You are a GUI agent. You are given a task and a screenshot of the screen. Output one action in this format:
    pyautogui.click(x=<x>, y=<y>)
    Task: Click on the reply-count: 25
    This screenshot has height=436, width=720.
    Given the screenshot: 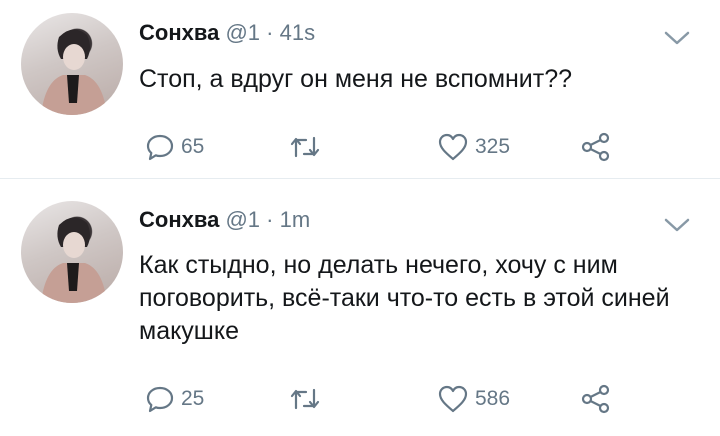 What is the action you would take?
    pyautogui.click(x=193, y=398)
    